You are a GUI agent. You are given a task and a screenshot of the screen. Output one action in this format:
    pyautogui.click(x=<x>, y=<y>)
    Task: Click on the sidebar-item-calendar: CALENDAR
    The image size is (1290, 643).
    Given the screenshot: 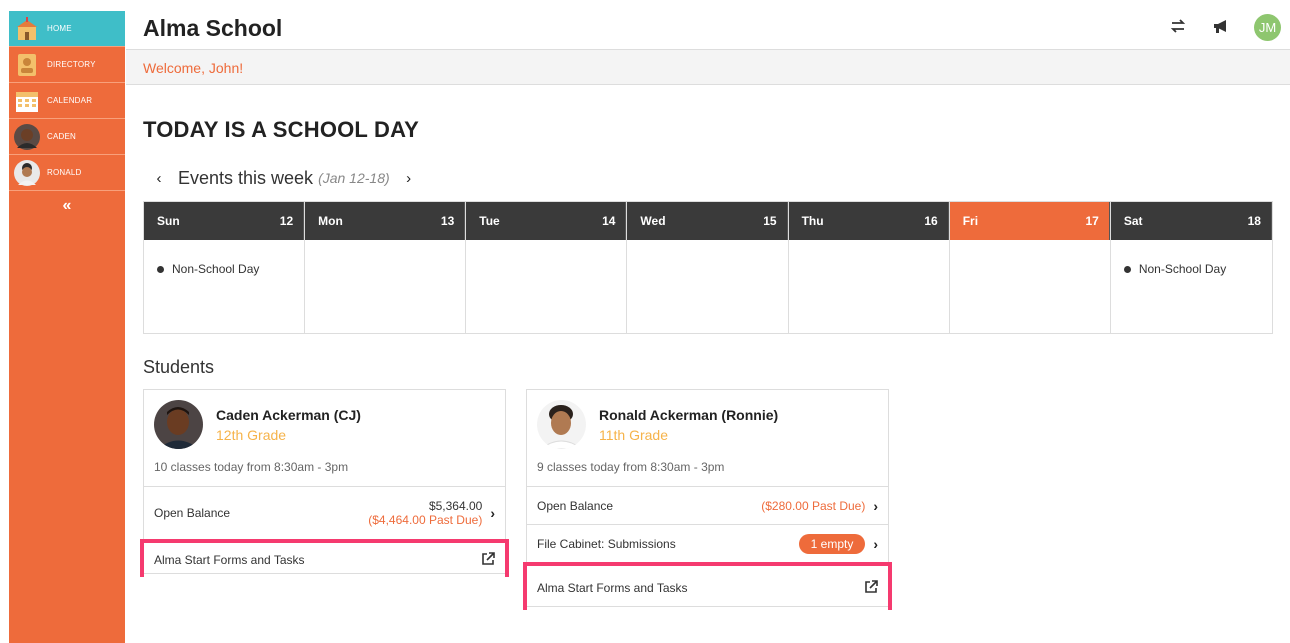 What is the action you would take?
    pyautogui.click(x=67, y=101)
    